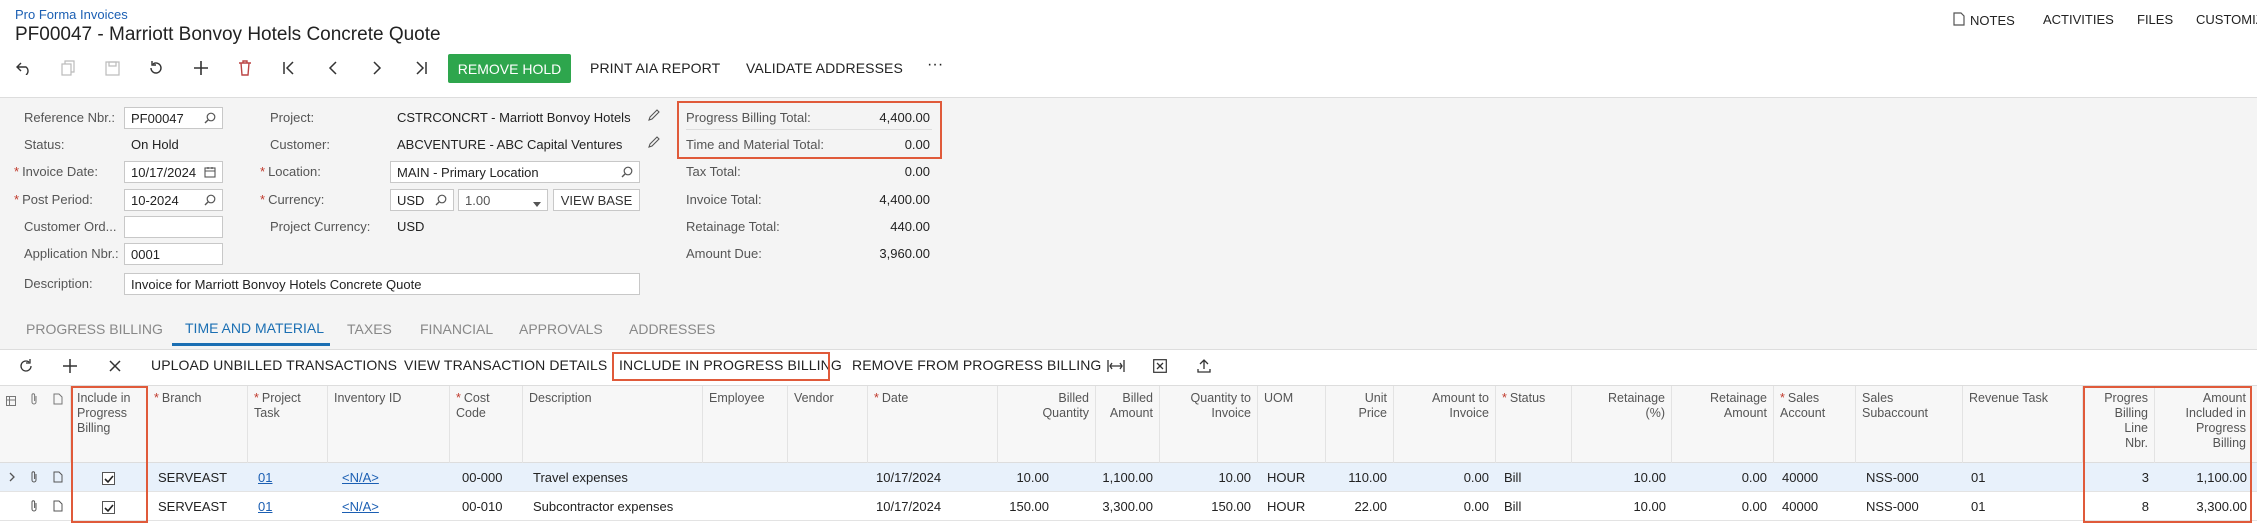 The image size is (2257, 526). Describe the element at coordinates (173, 172) in the screenshot. I see `invoice-date-field: 10/17/2024` at that location.